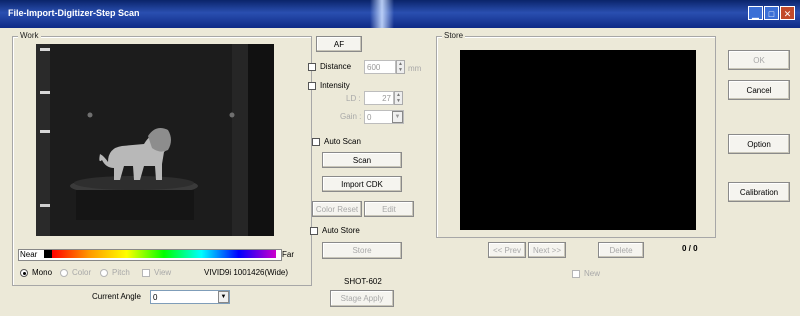 The width and height of the screenshot is (800, 316). What do you see at coordinates (362, 184) in the screenshot?
I see `import-cdk-button: Import CDK` at bounding box center [362, 184].